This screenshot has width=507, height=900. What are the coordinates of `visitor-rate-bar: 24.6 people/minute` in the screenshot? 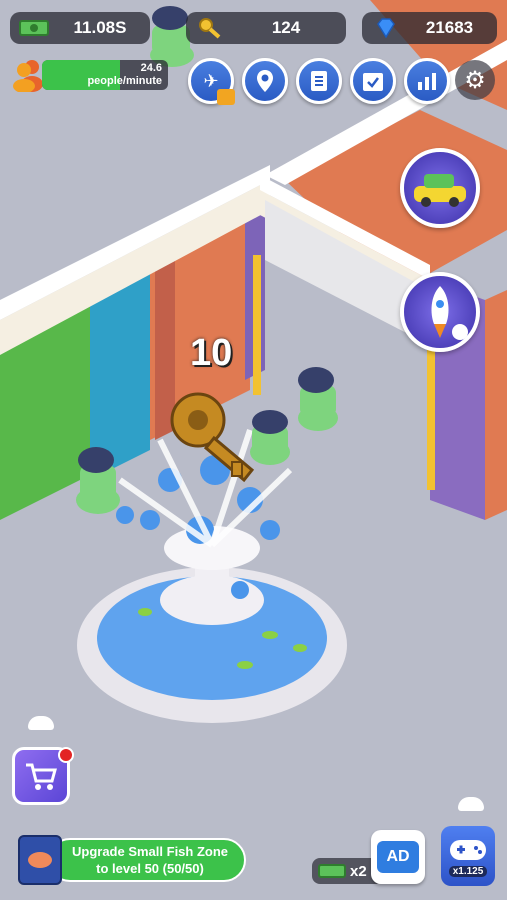 It's located at (105, 75).